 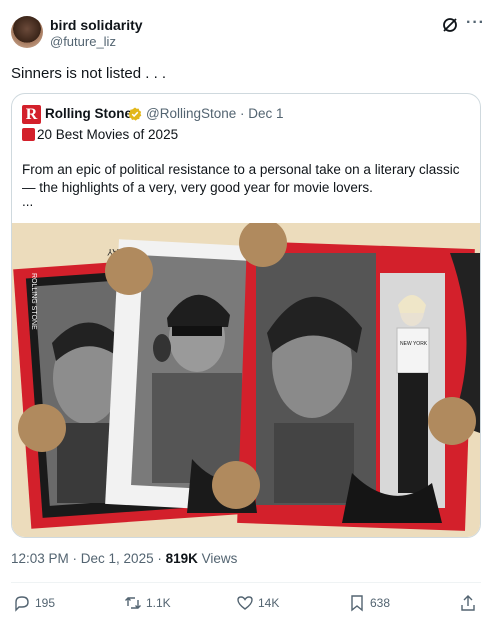 I want to click on like-button: 14K, so click(x=257, y=603).